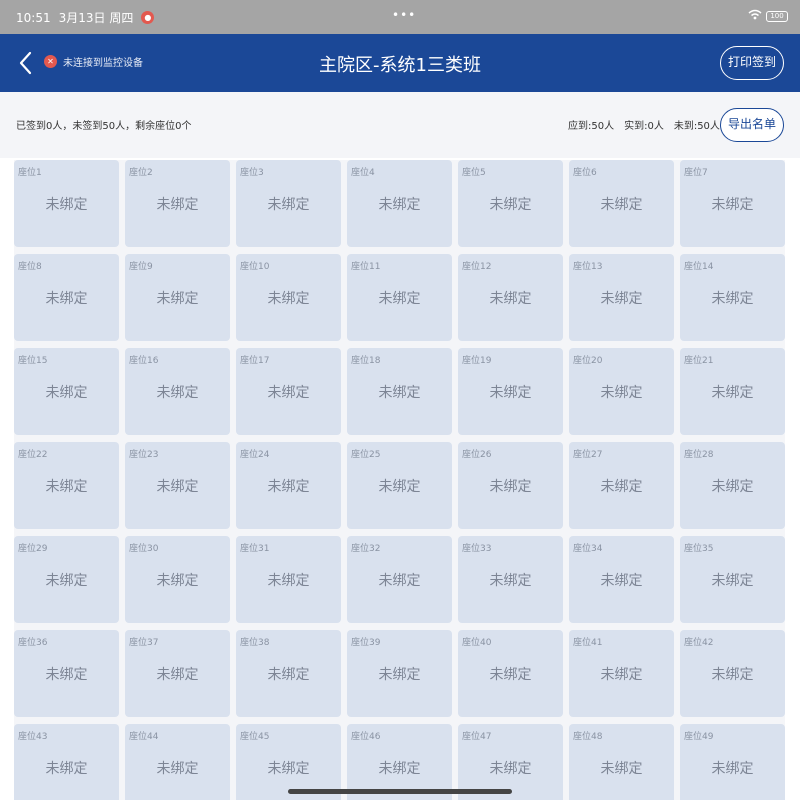 Image resolution: width=800 pixels, height=800 pixels. I want to click on seat-card: 座位3 未绑定, so click(288, 203).